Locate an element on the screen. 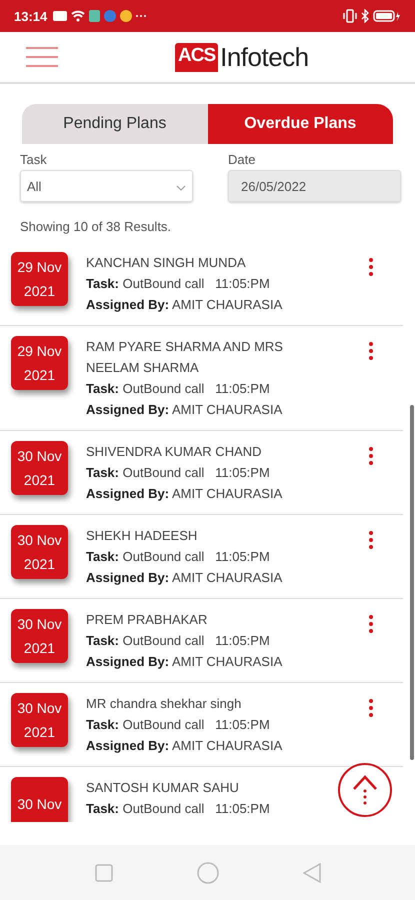  field-label: Task is located at coordinates (34, 159).